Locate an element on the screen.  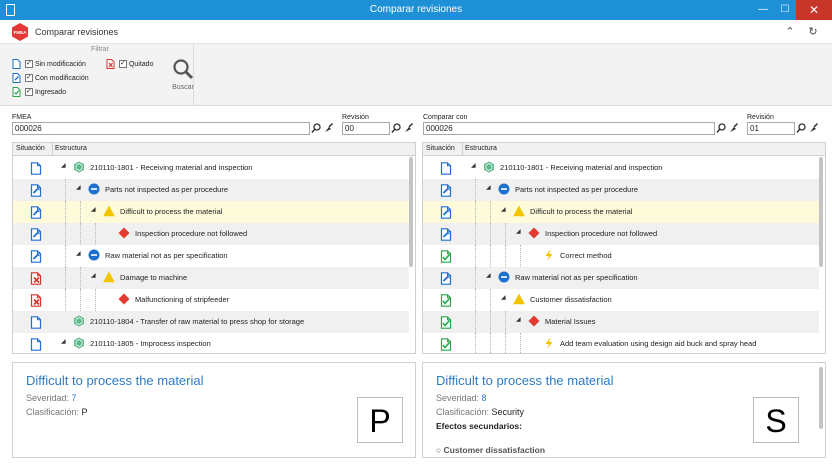
left-severity-label: Severidad: is located at coordinates (48, 398).